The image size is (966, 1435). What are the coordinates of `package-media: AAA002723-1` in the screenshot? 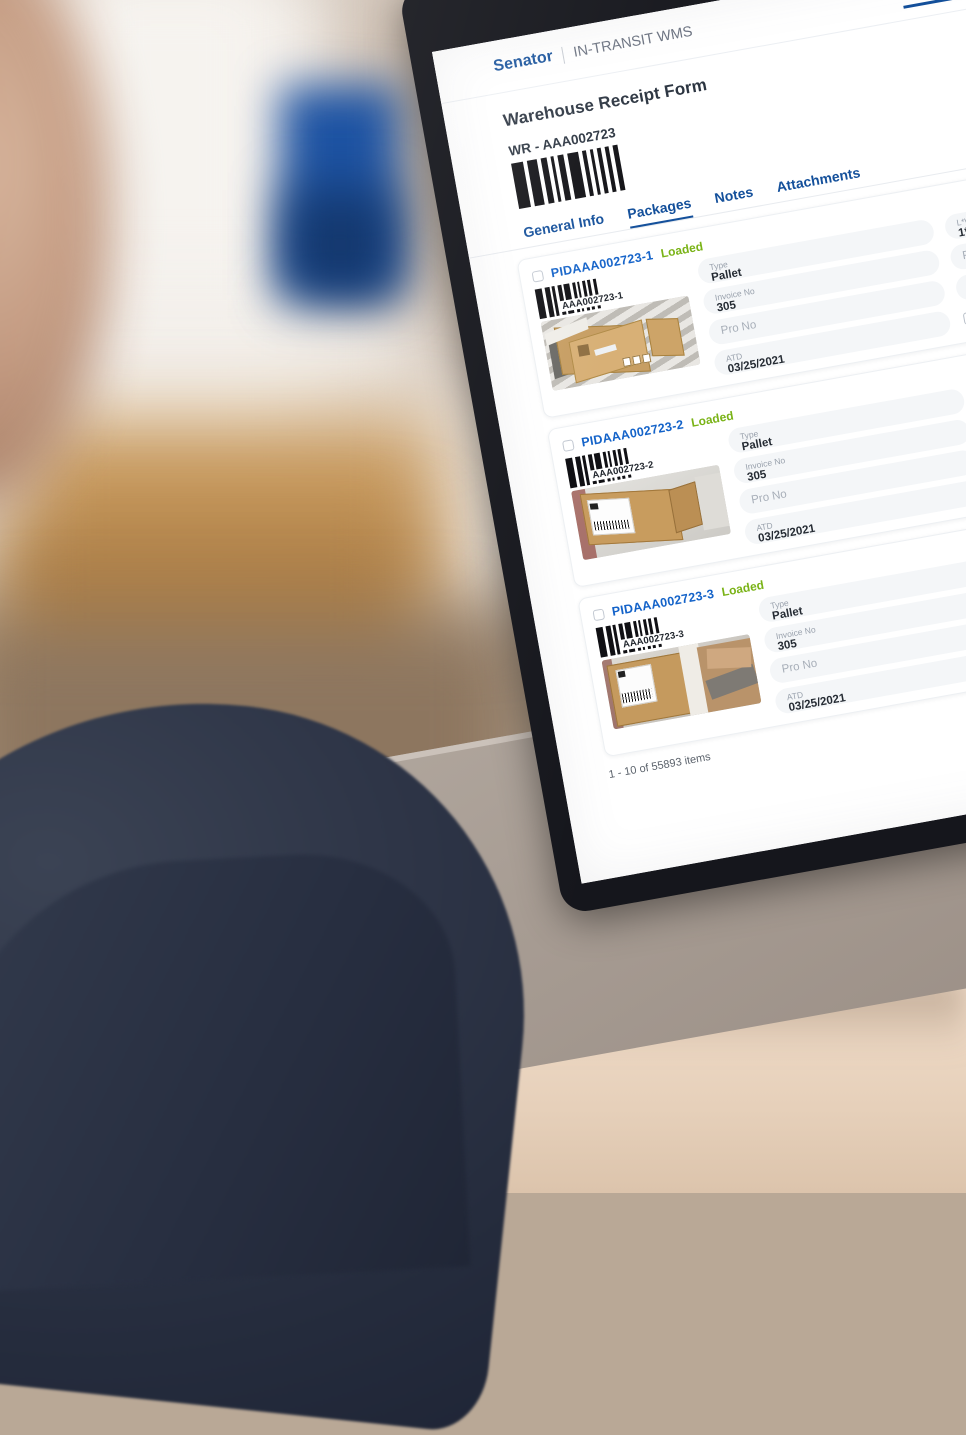 It's located at (619, 334).